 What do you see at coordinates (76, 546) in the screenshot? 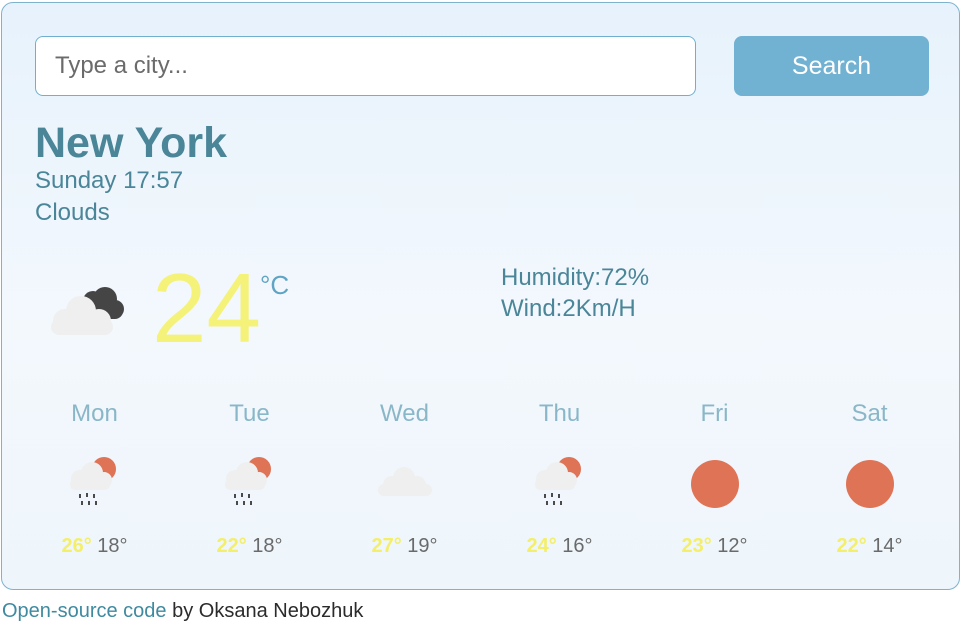
I see `forecast-max-temp: 26°` at bounding box center [76, 546].